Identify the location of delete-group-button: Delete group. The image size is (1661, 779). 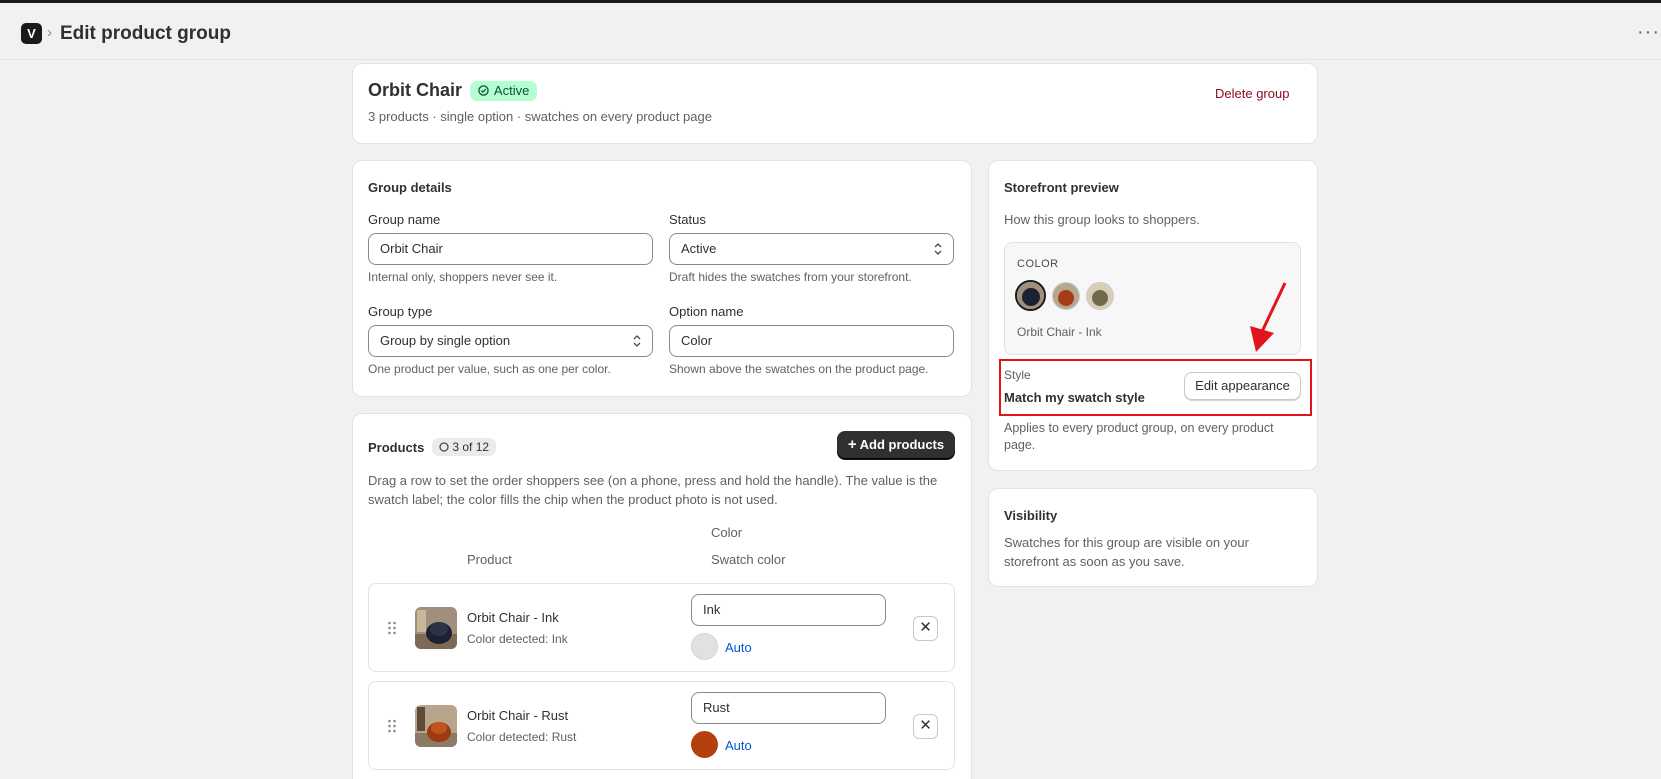
(1252, 93).